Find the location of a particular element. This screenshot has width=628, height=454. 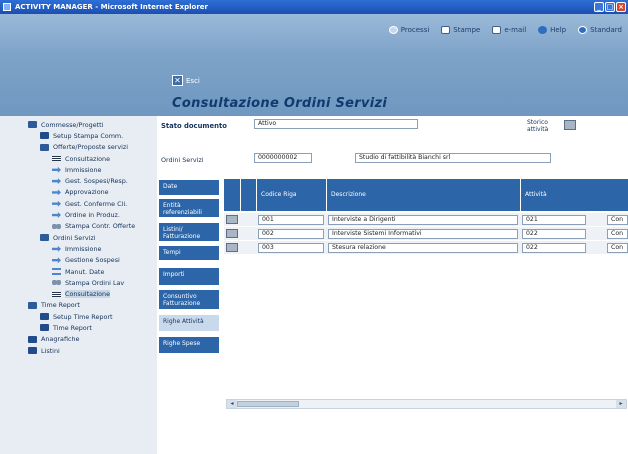

cell-codice: 002 is located at coordinates (291, 234).